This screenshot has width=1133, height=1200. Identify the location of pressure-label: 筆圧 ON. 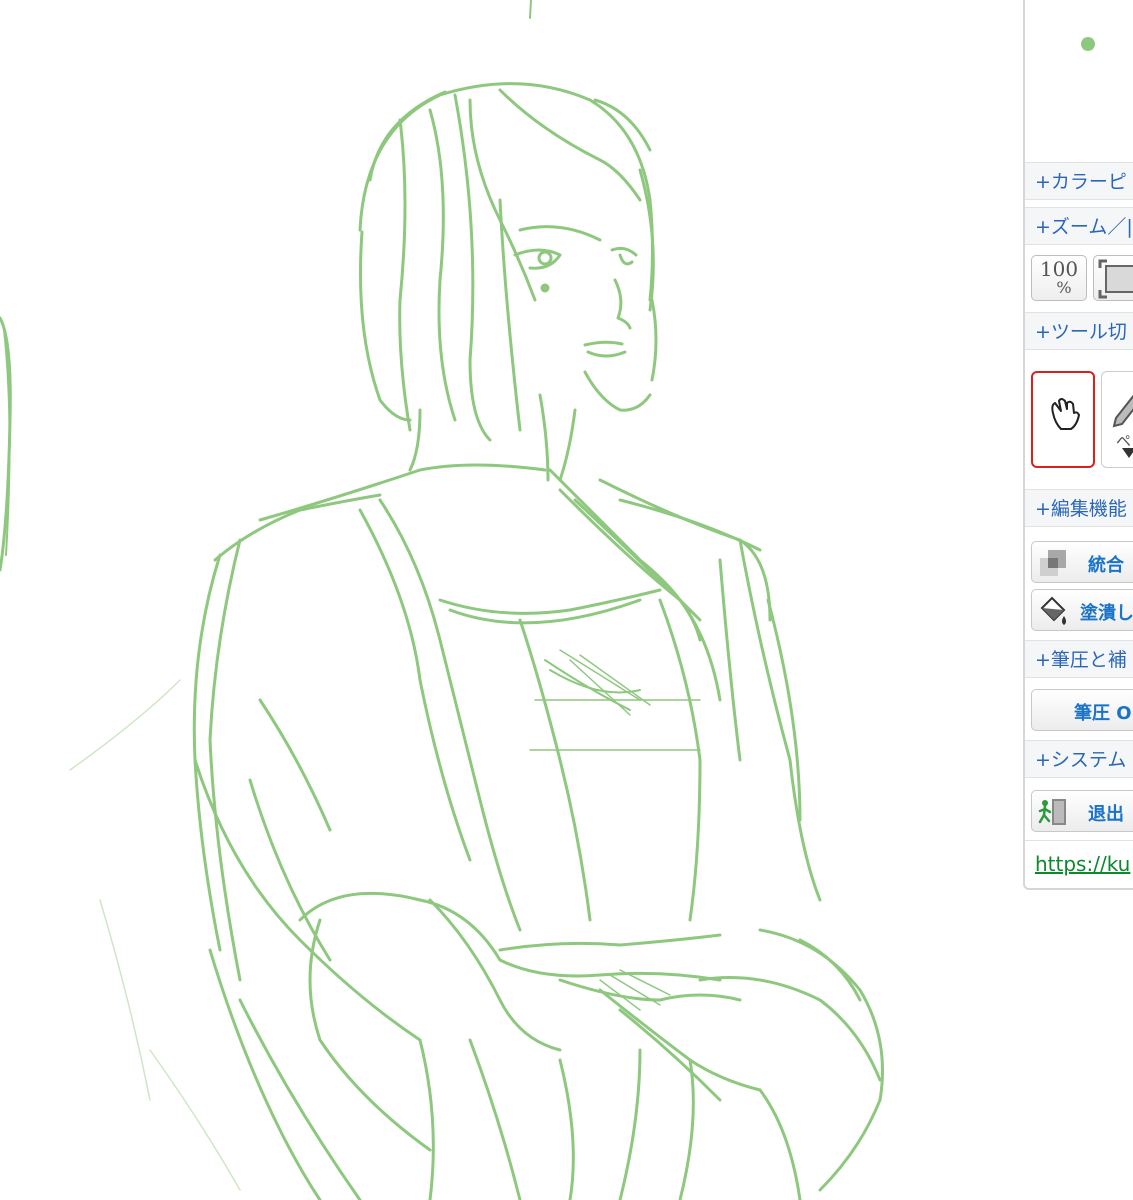
(1103, 713).